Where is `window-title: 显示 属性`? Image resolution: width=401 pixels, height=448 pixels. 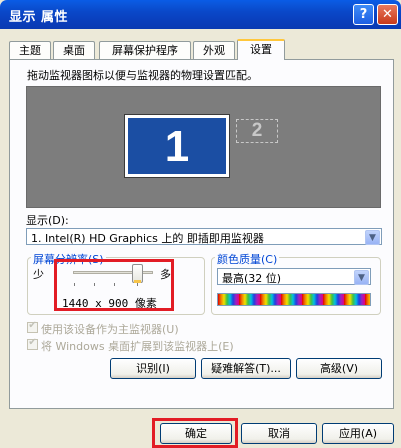
window-title: 显示 属性 is located at coordinates (39, 17).